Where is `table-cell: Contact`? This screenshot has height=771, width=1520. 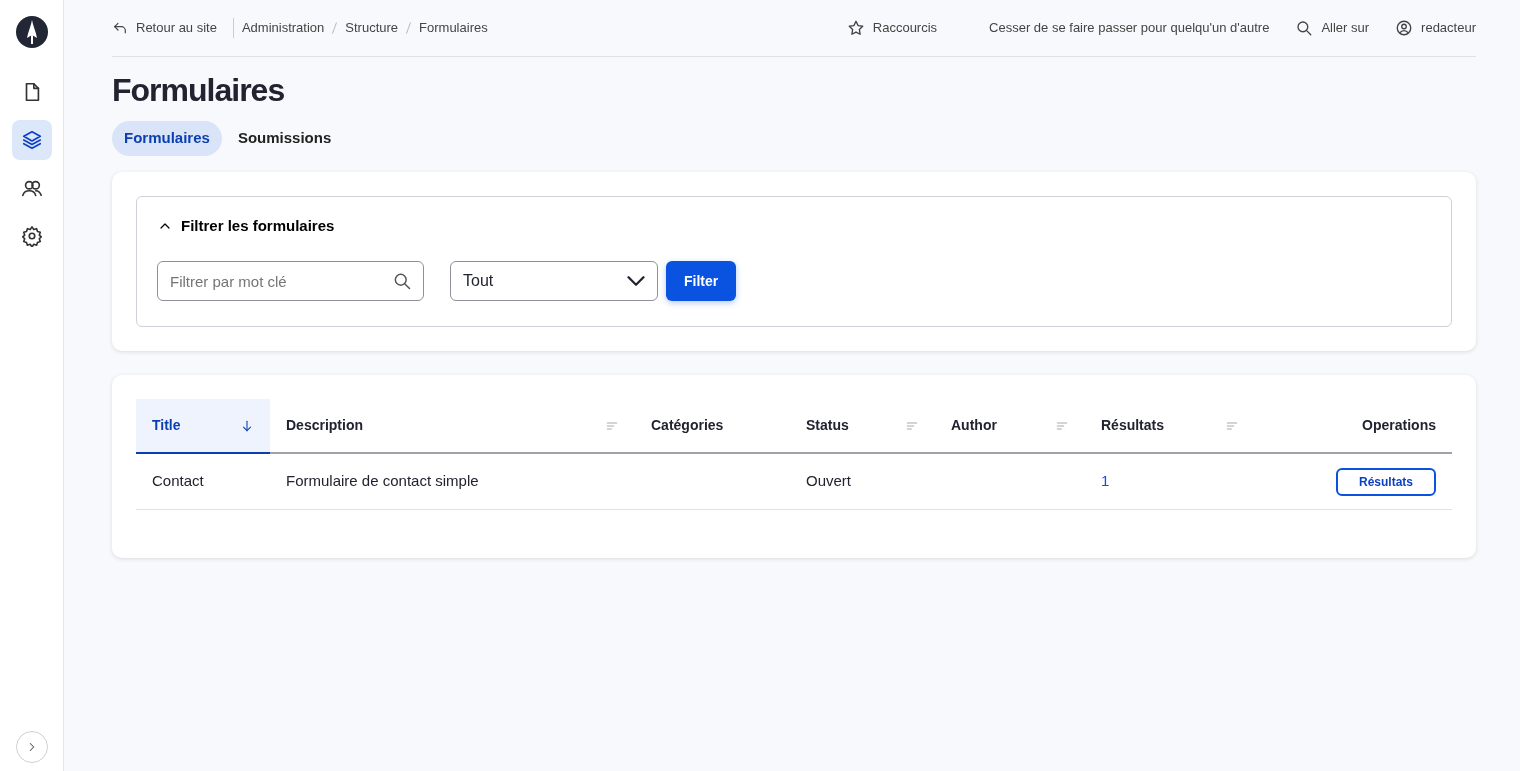 table-cell: Contact is located at coordinates (178, 481).